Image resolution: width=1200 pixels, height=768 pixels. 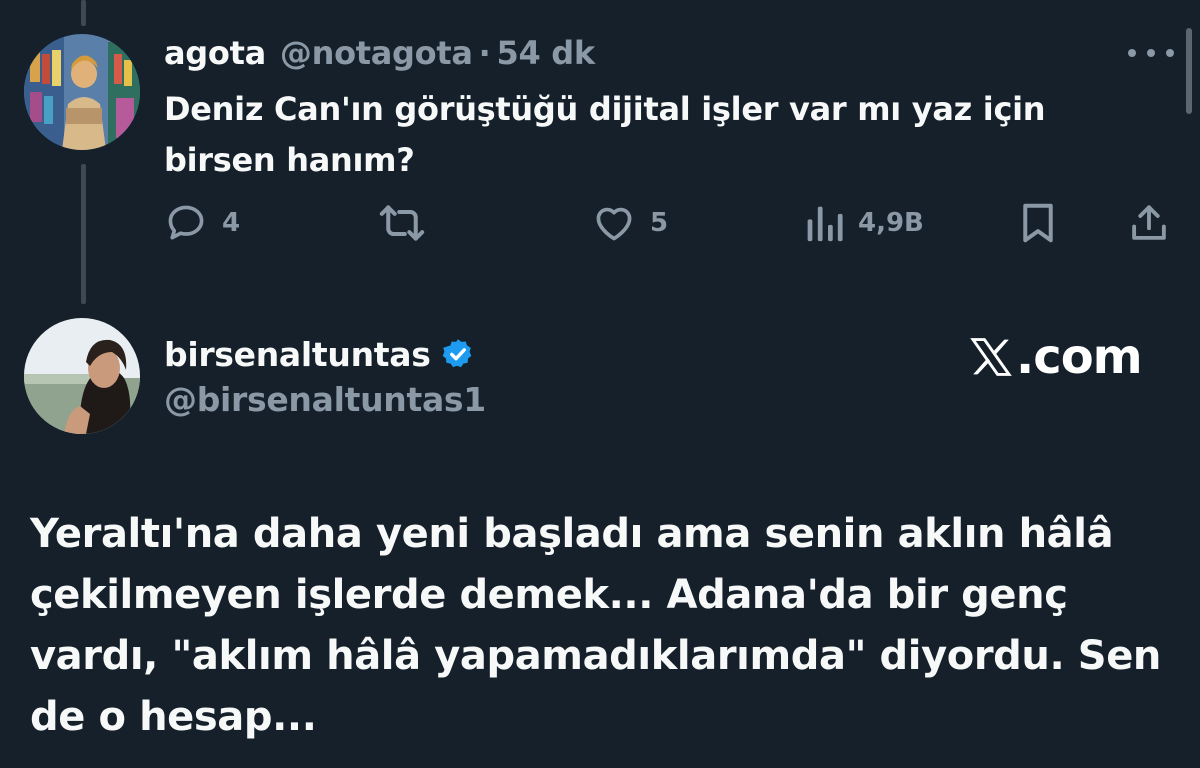 What do you see at coordinates (614, 224) in the screenshot?
I see `heart-icon` at bounding box center [614, 224].